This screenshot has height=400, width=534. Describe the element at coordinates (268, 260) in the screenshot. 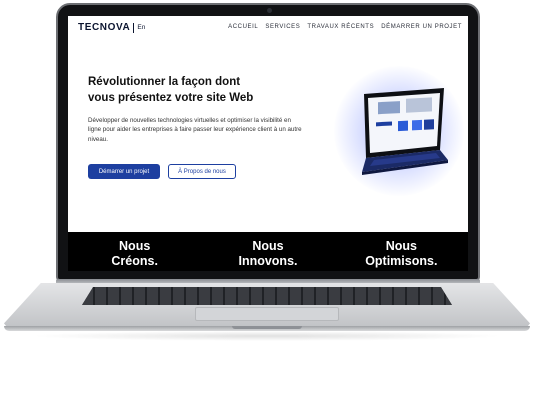

I see `slogan-innovate-line-2: Innovons.` at that location.